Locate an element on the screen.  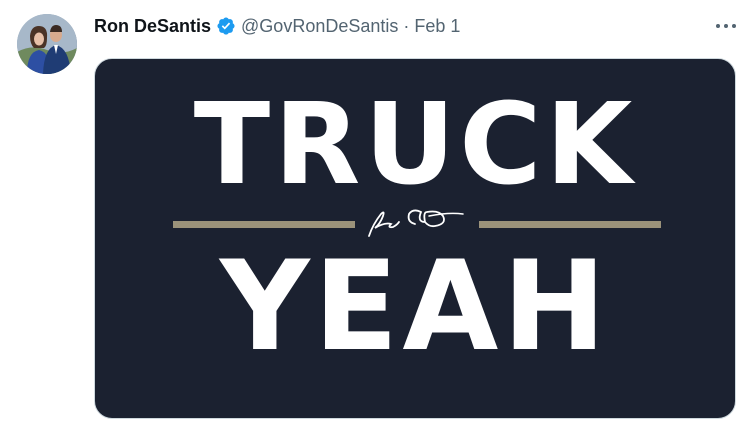
tweet-header: Ron DeSantis @GovRonDeSantis · Feb 1 is located at coordinates (277, 26).